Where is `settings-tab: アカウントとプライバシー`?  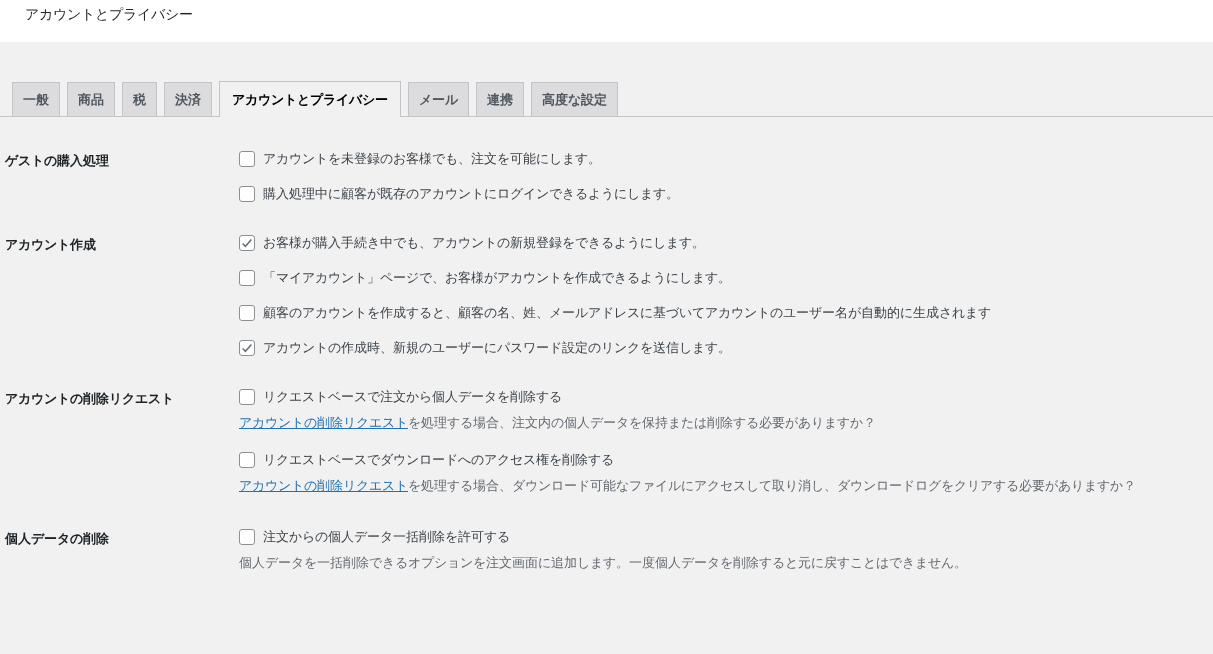 settings-tab: アカウントとプライバシー is located at coordinates (310, 99).